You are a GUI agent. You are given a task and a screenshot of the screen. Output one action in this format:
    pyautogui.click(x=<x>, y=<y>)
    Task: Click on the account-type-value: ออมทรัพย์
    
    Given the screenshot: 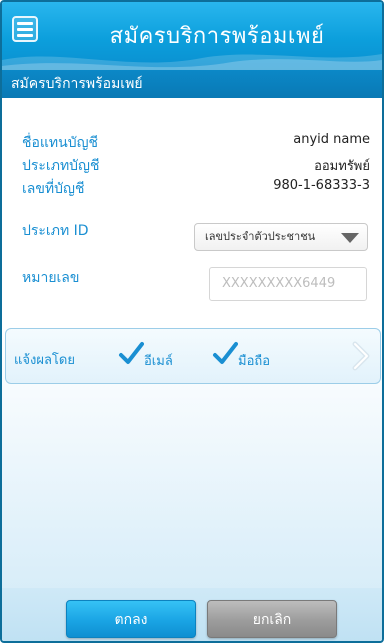 What is the action you would take?
    pyautogui.click(x=342, y=166)
    